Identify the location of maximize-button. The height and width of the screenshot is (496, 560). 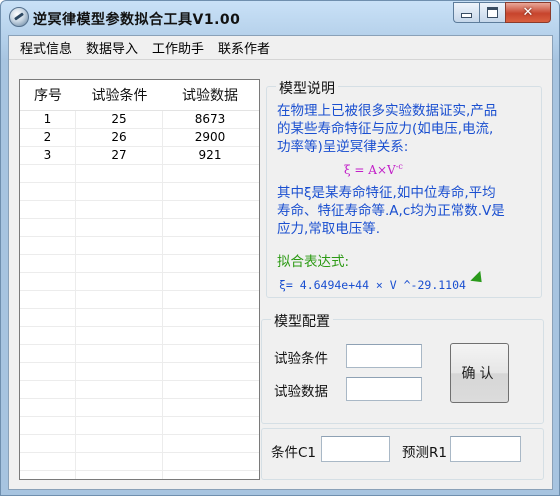
(492, 12).